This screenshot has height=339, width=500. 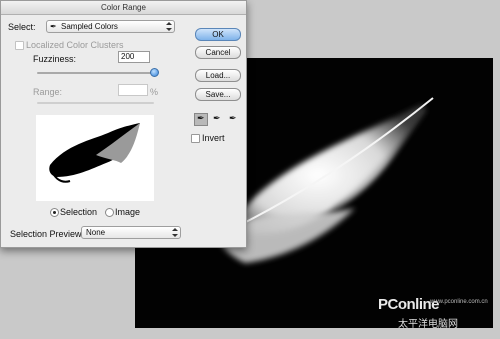 I want to click on feather-mask-thumbnail, so click(x=94, y=153).